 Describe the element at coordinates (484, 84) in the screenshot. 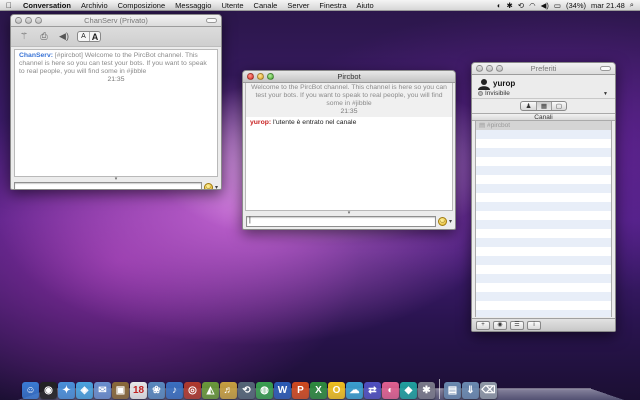

I see `user-avatar-icon` at that location.